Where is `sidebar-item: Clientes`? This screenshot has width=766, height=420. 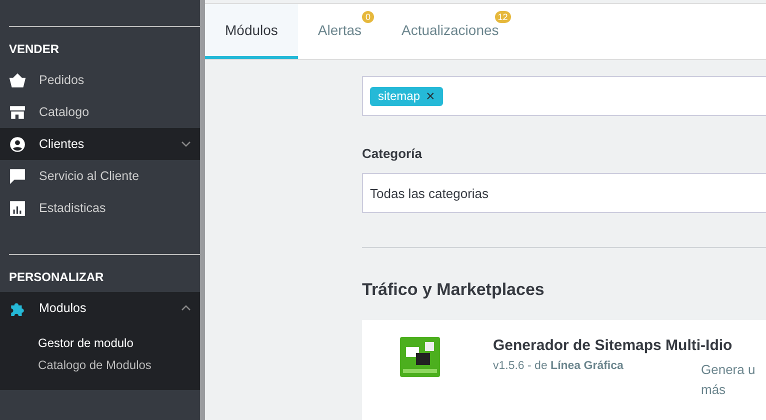 sidebar-item: Clientes is located at coordinates (100, 144).